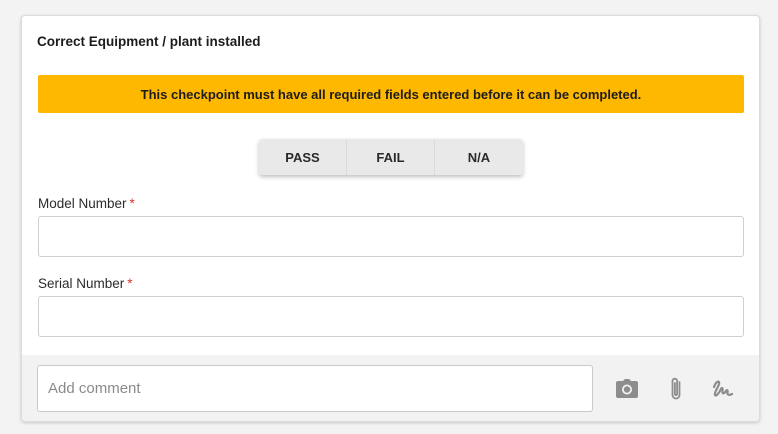  What do you see at coordinates (81, 283) in the screenshot?
I see `serial-number-label-text: Serial Number` at bounding box center [81, 283].